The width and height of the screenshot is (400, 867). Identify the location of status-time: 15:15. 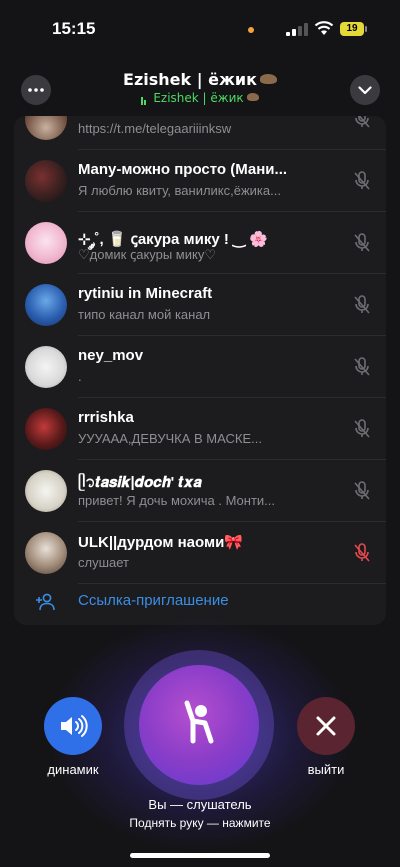
(74, 28).